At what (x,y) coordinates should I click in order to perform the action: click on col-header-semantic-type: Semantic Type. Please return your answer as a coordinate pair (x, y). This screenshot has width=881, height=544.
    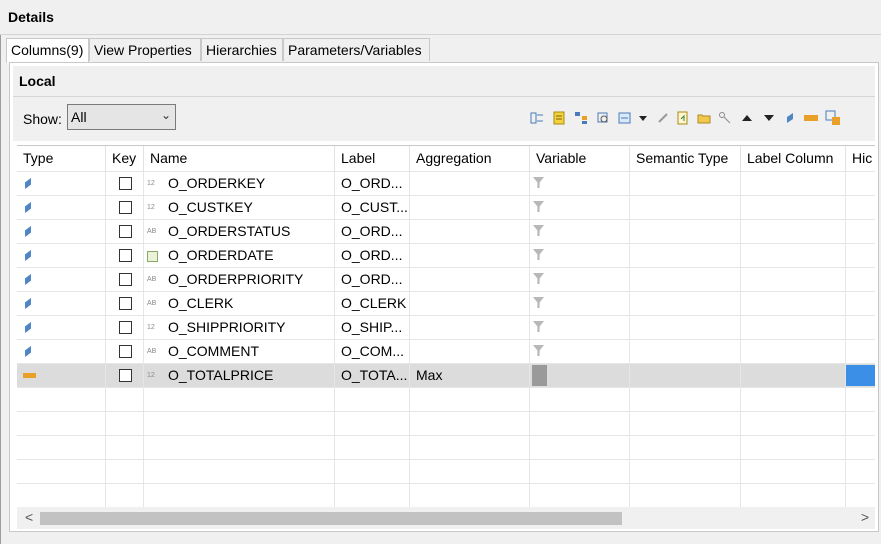
    Looking at the image, I should click on (685, 158).